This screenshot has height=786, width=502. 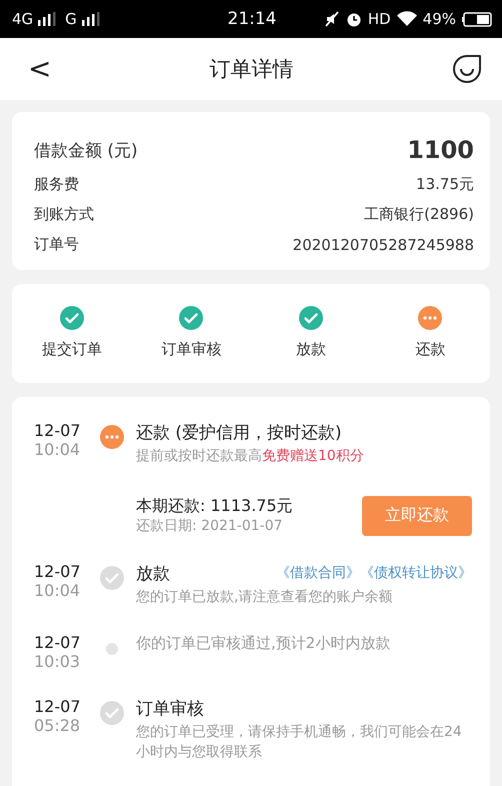 I want to click on clock-time: 21:14, so click(x=252, y=19).